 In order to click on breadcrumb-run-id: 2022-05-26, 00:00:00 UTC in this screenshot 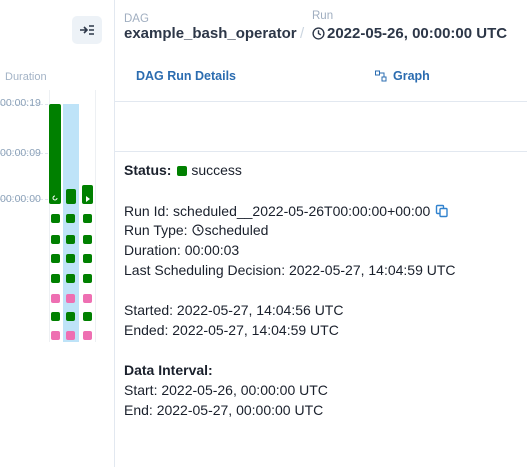, I will do `click(417, 33)`.